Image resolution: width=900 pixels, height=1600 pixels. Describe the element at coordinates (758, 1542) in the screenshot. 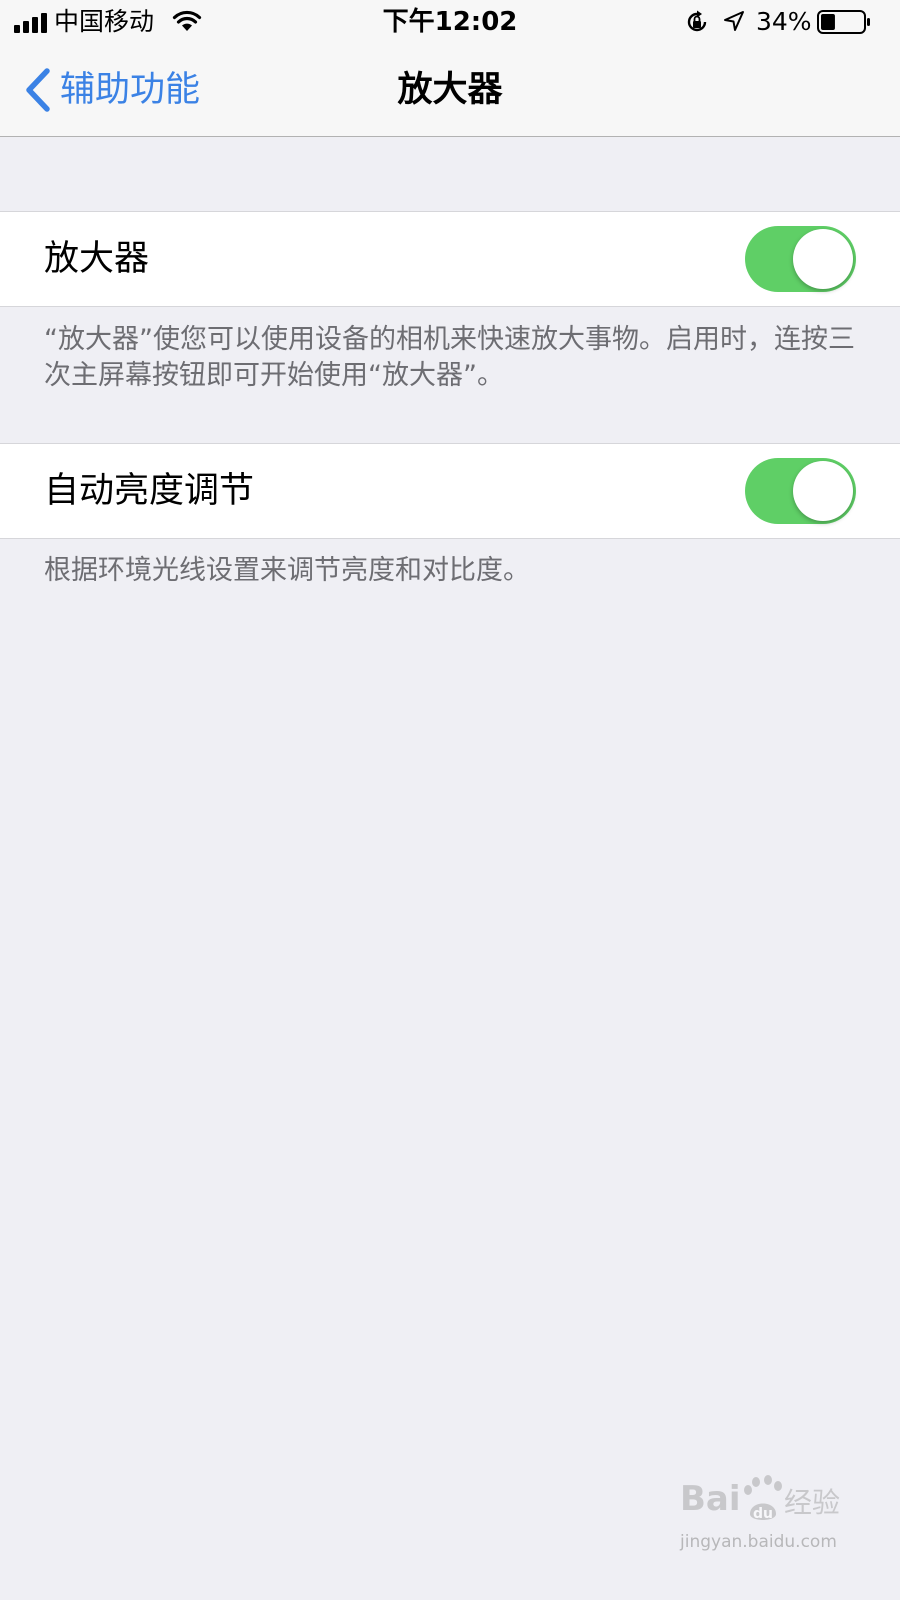

I see `watermark-url: jingyan.baidu.com` at that location.